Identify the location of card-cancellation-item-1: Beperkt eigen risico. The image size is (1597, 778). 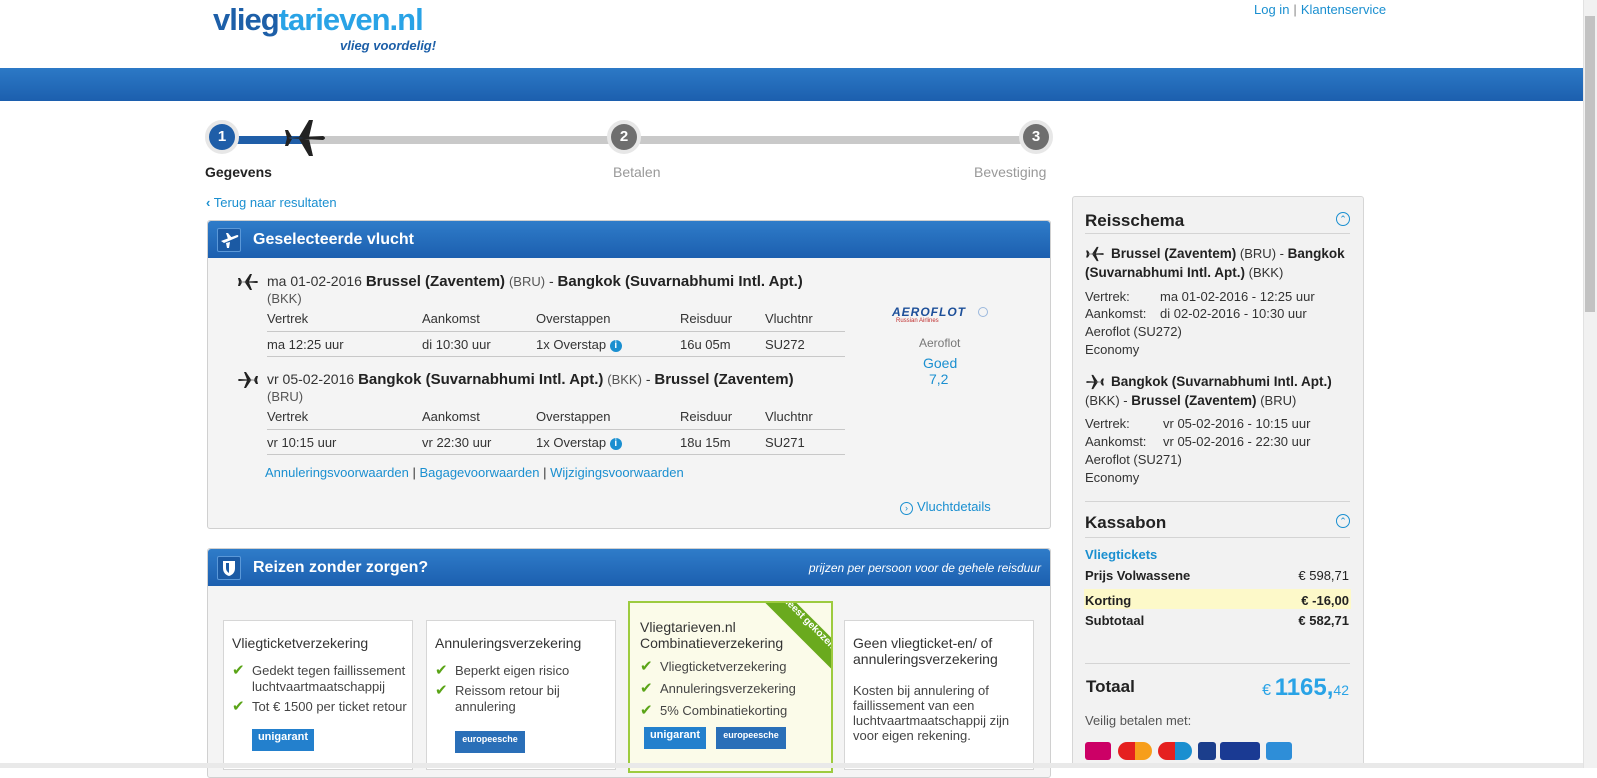
(524, 671).